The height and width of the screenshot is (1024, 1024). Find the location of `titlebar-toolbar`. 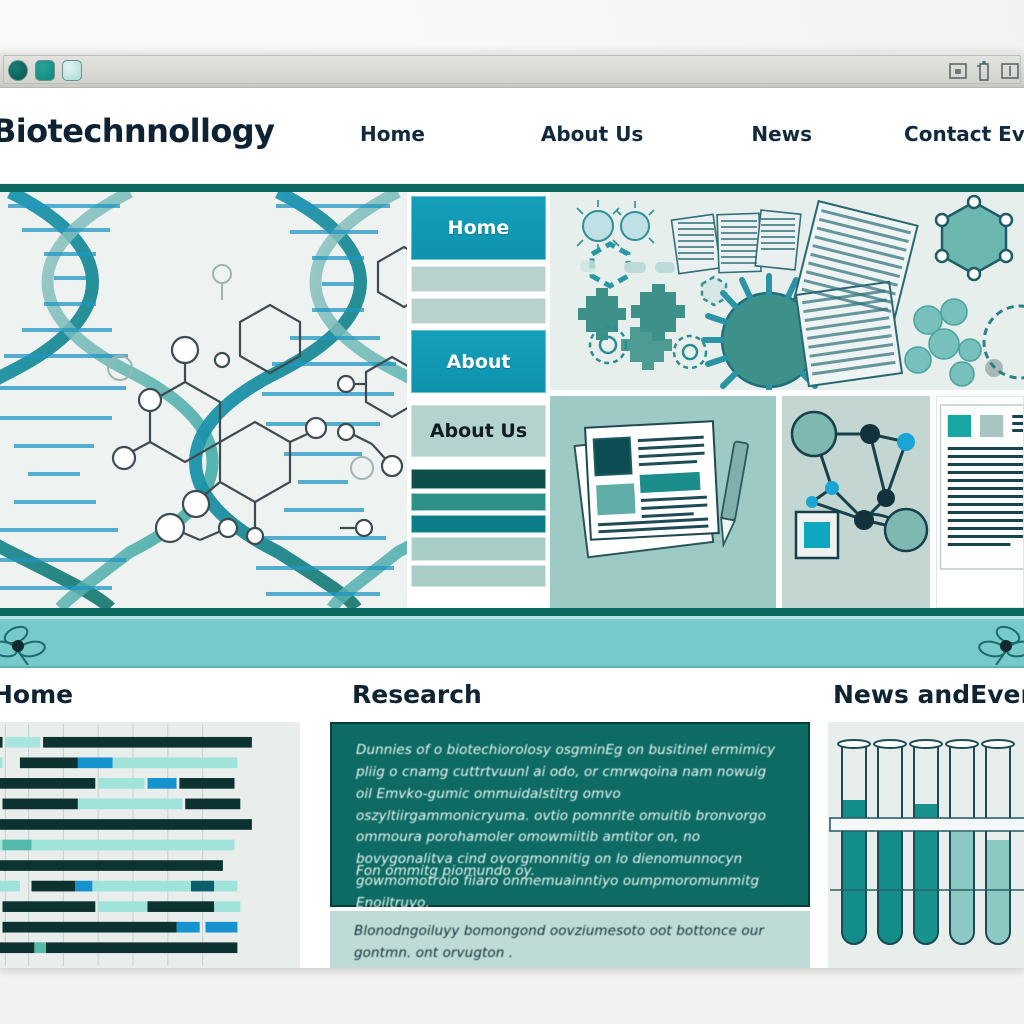

titlebar-toolbar is located at coordinates (984, 71).